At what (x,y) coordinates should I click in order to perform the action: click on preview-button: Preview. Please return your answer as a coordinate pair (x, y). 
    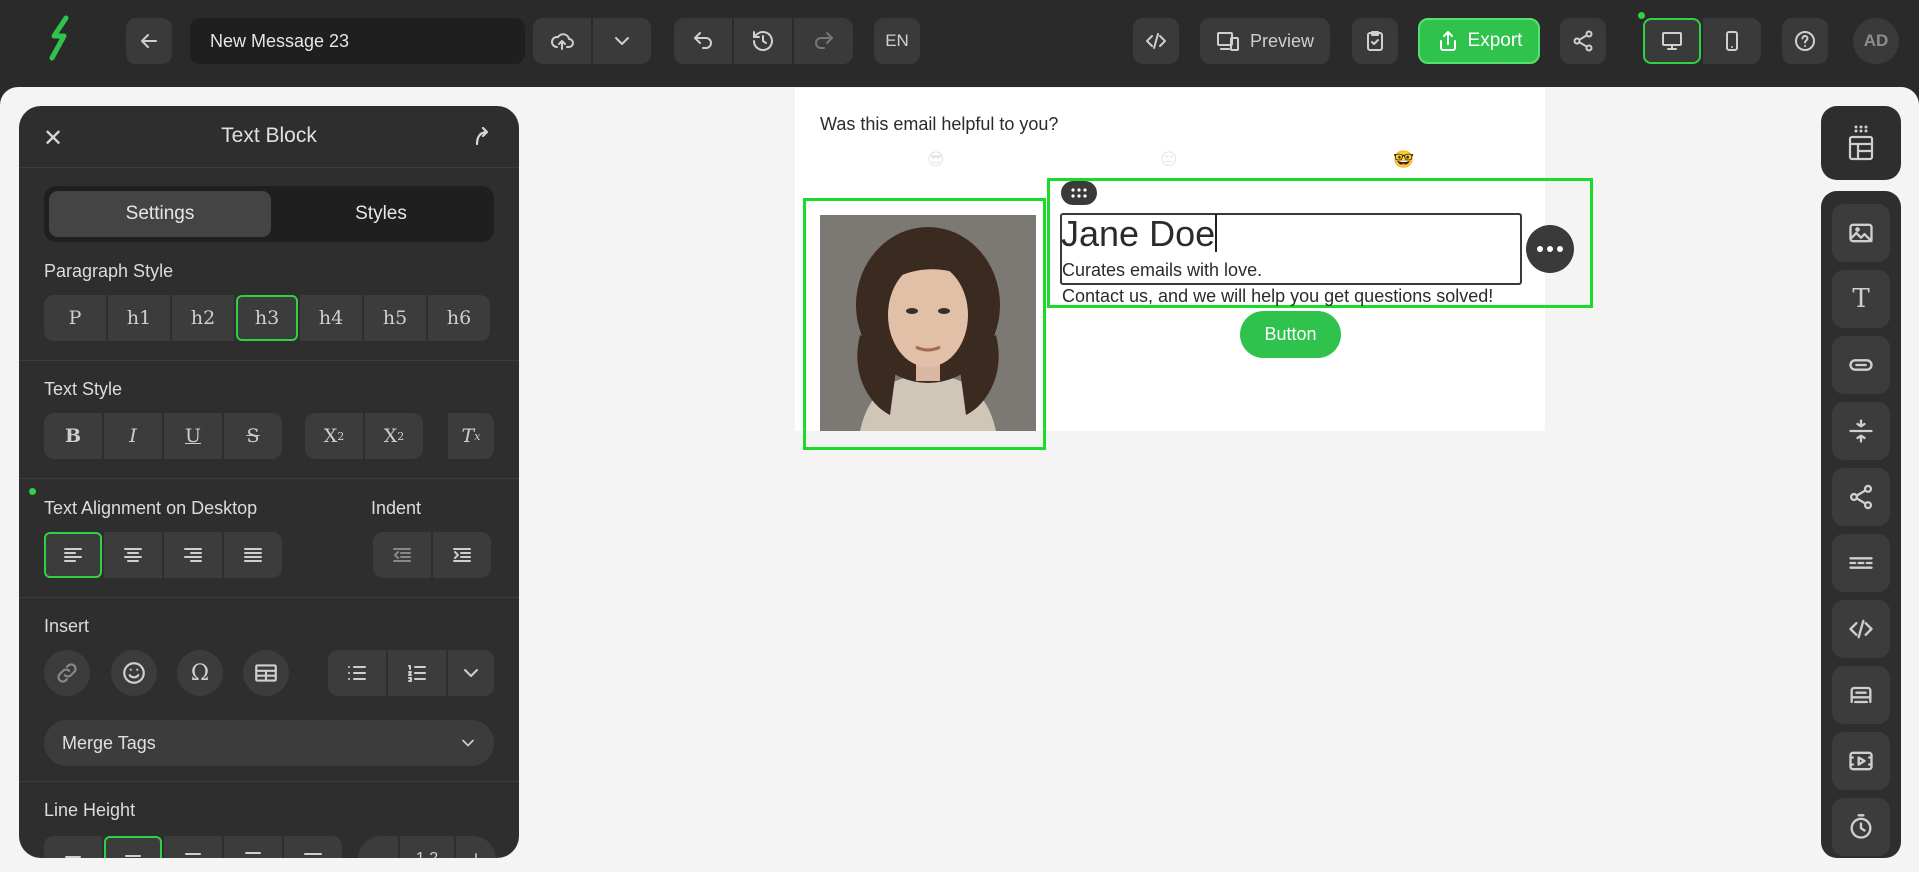
    Looking at the image, I should click on (1265, 41).